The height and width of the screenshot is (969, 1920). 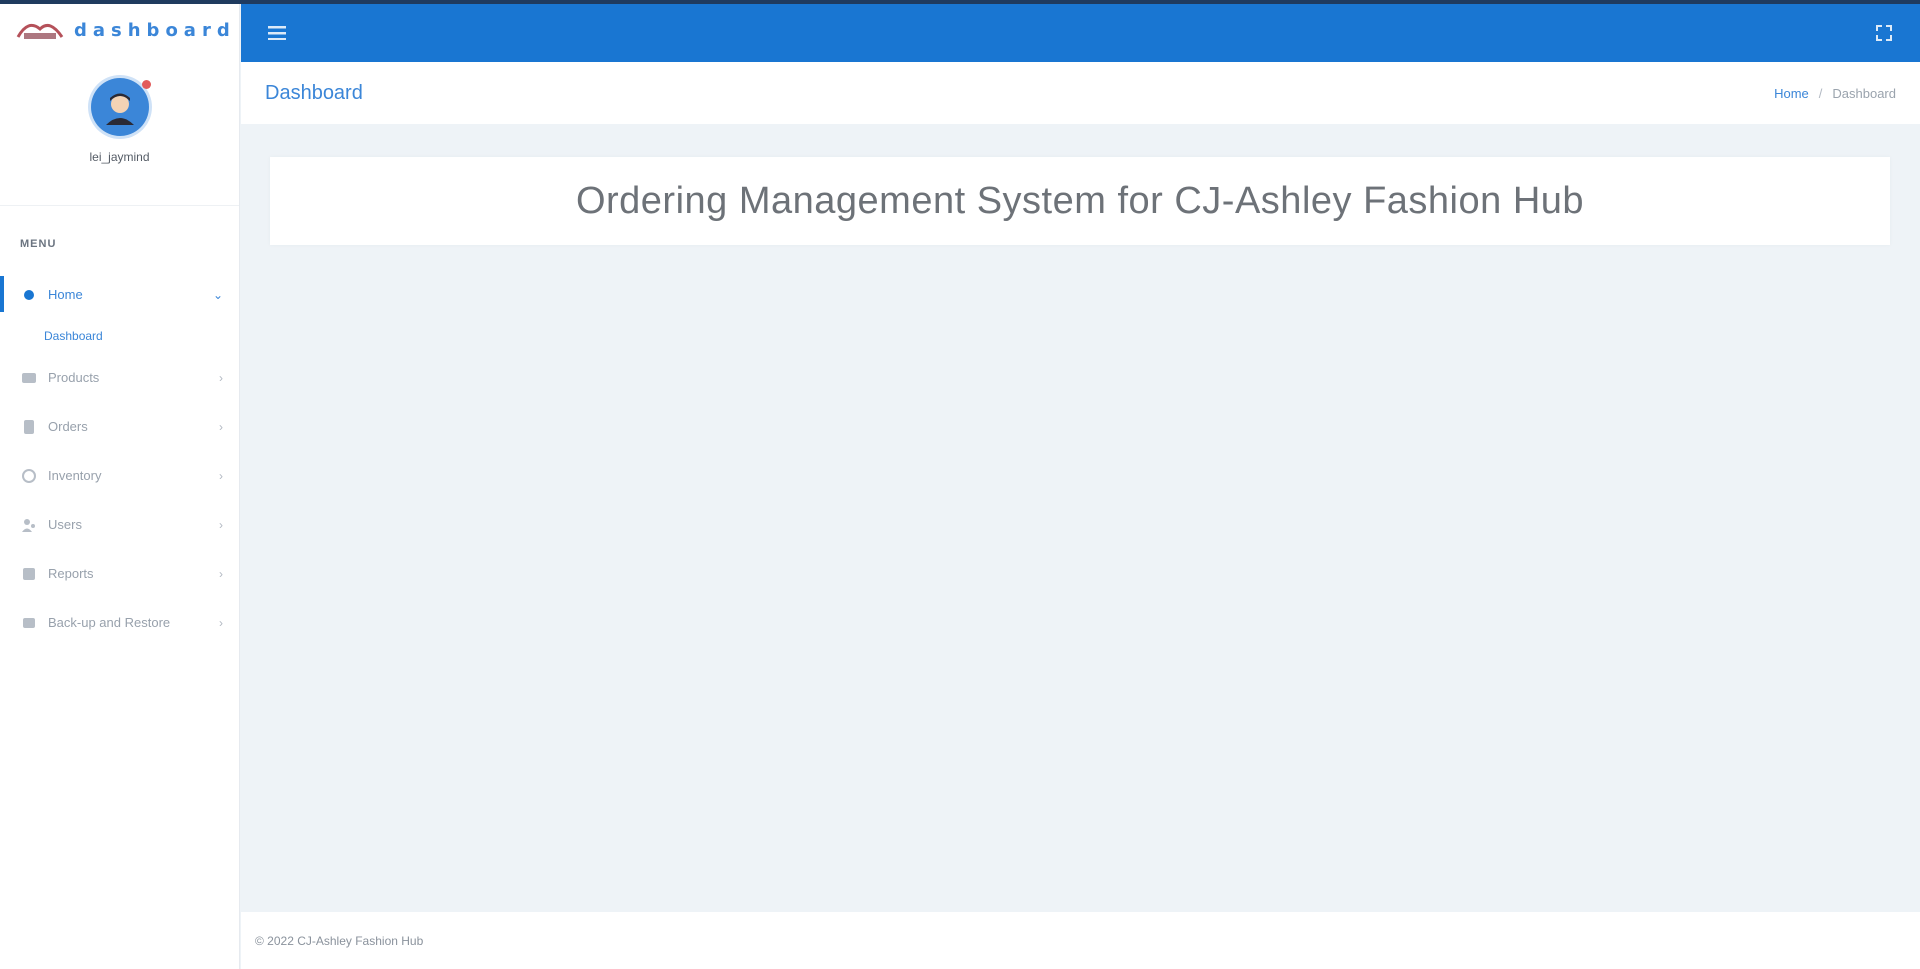 I want to click on hamburger-icon, so click(x=277, y=33).